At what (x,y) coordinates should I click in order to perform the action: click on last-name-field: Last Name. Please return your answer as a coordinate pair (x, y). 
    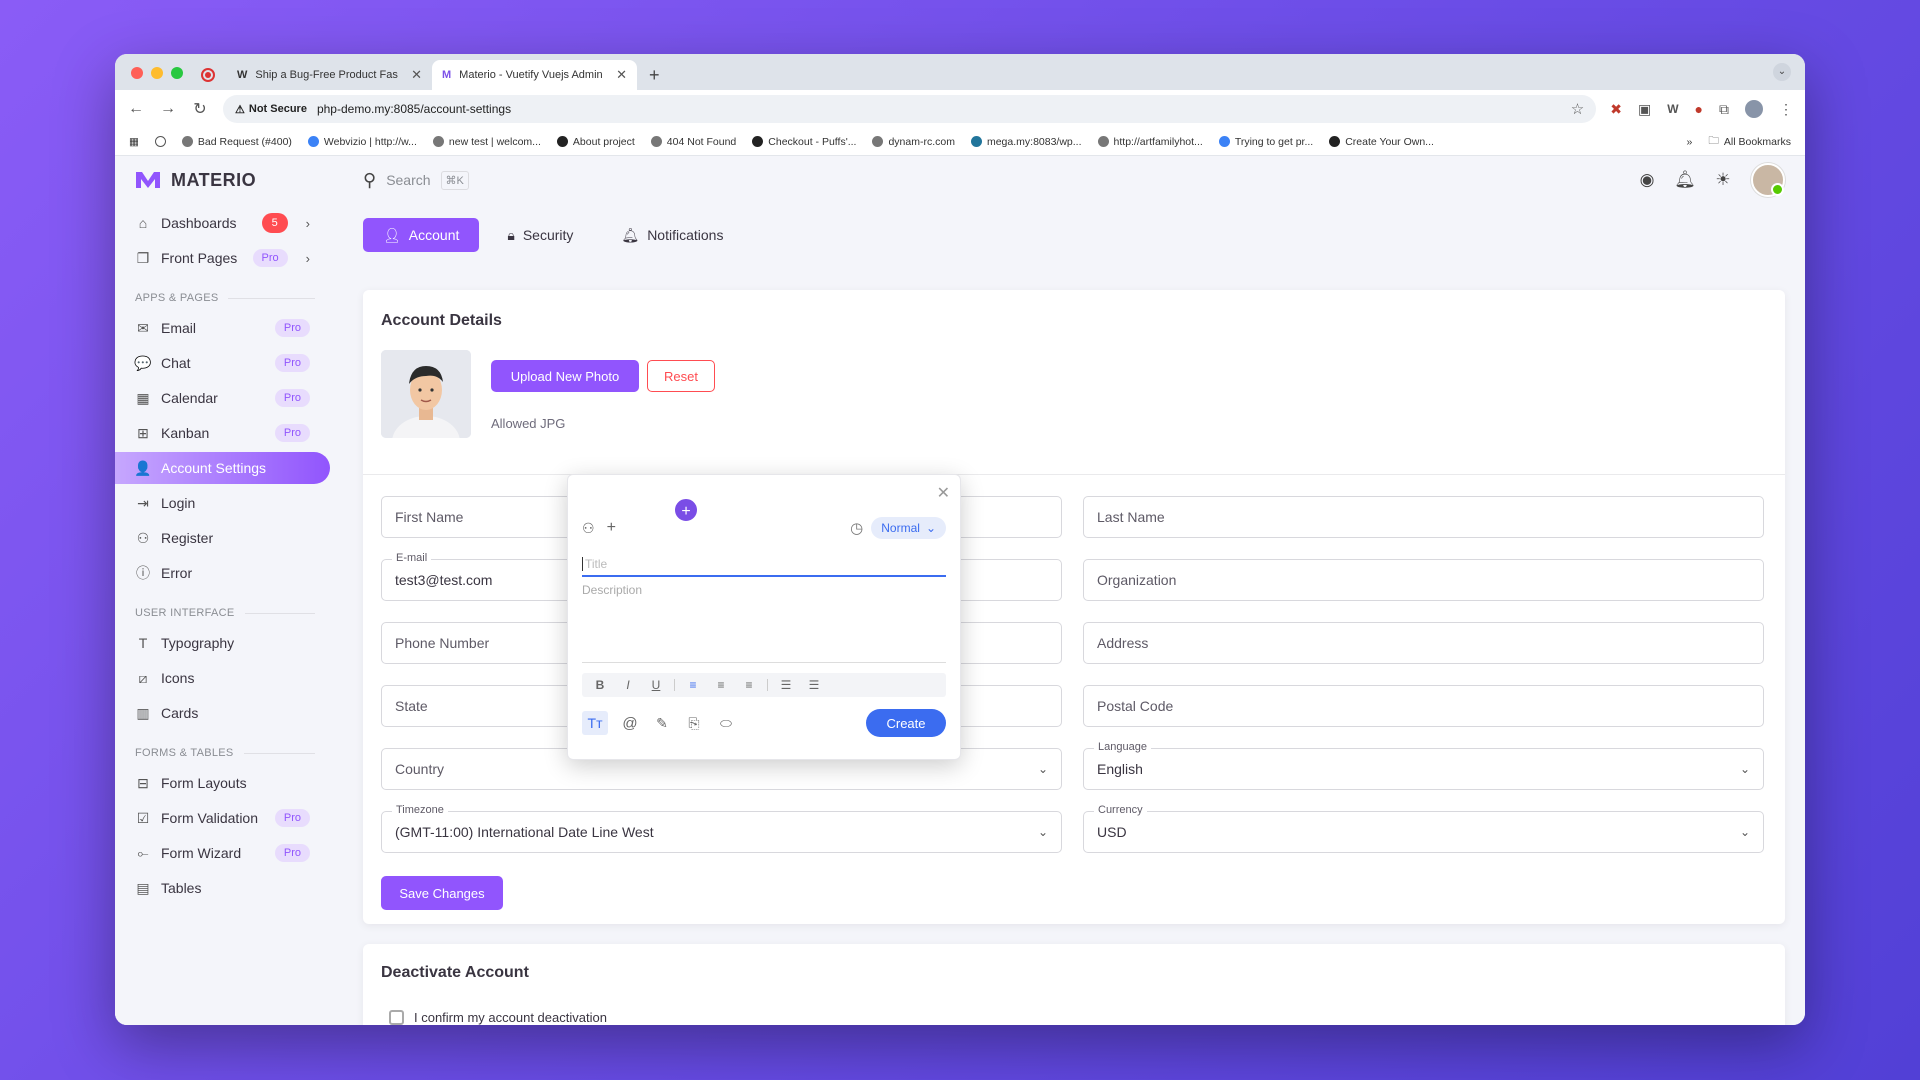
    Looking at the image, I should click on (1423, 517).